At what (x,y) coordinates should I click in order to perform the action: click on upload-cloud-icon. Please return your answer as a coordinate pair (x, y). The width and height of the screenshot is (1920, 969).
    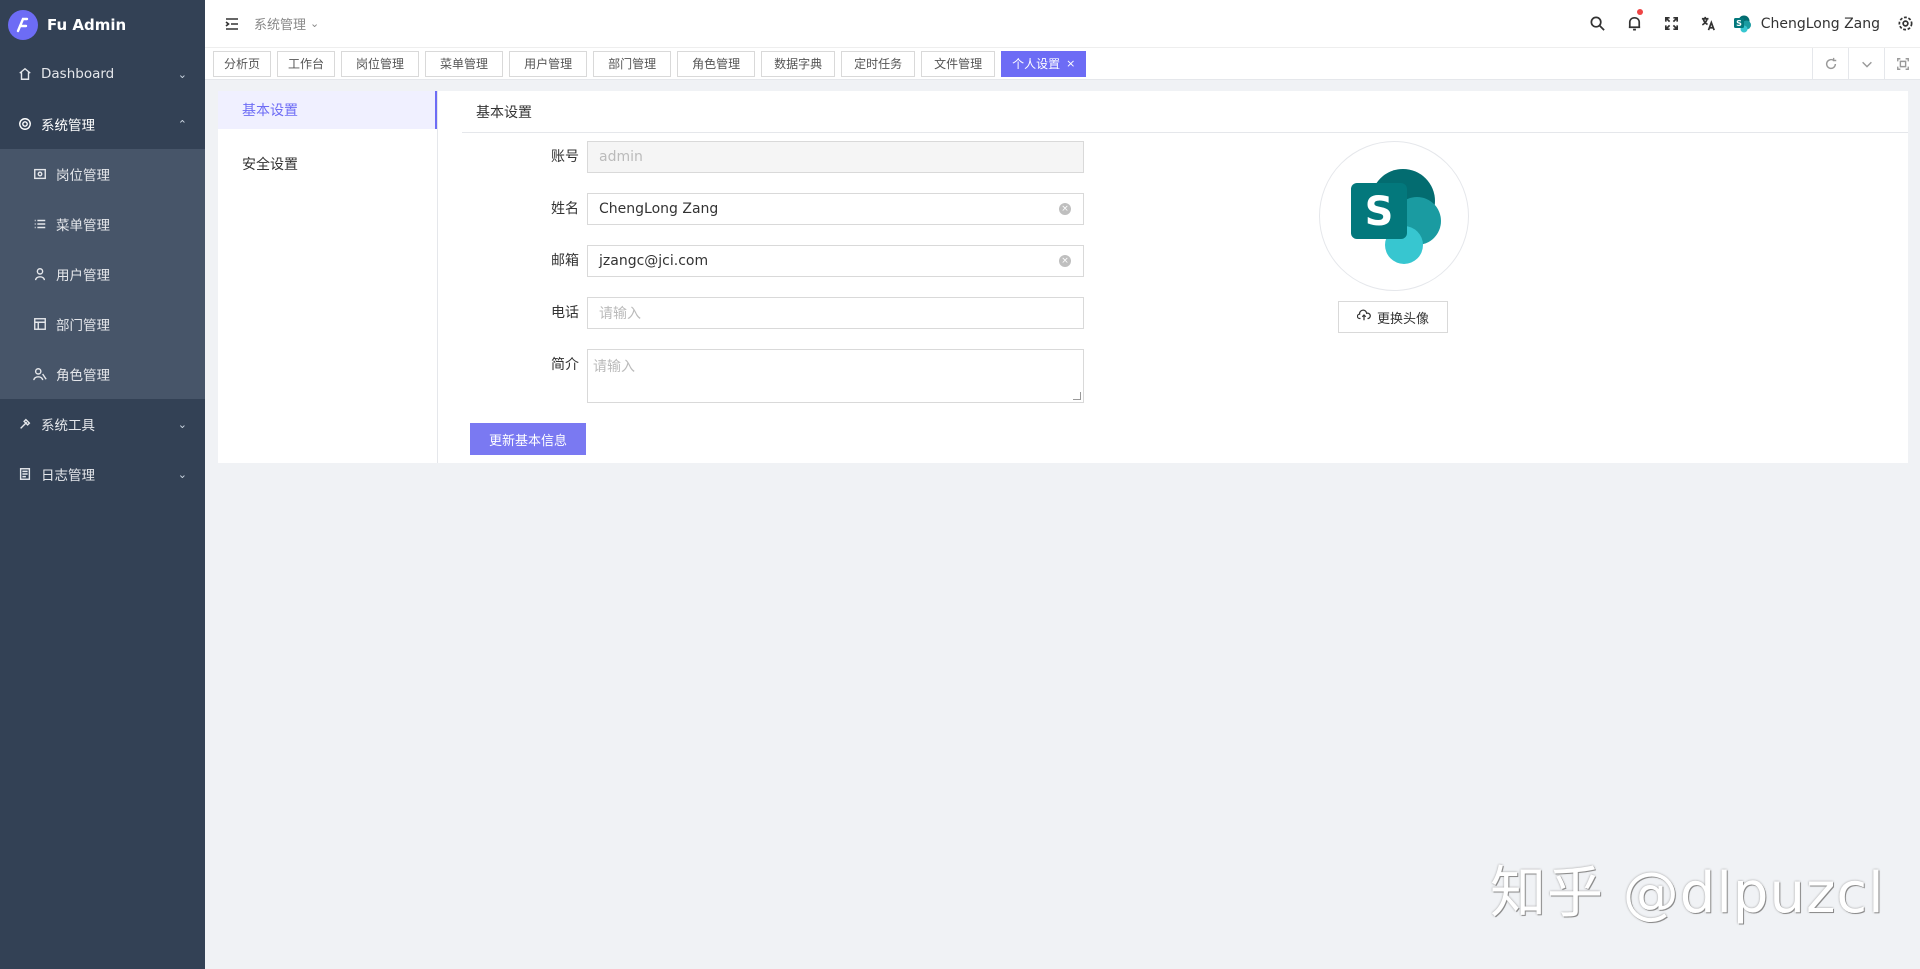
    Looking at the image, I should click on (1363, 317).